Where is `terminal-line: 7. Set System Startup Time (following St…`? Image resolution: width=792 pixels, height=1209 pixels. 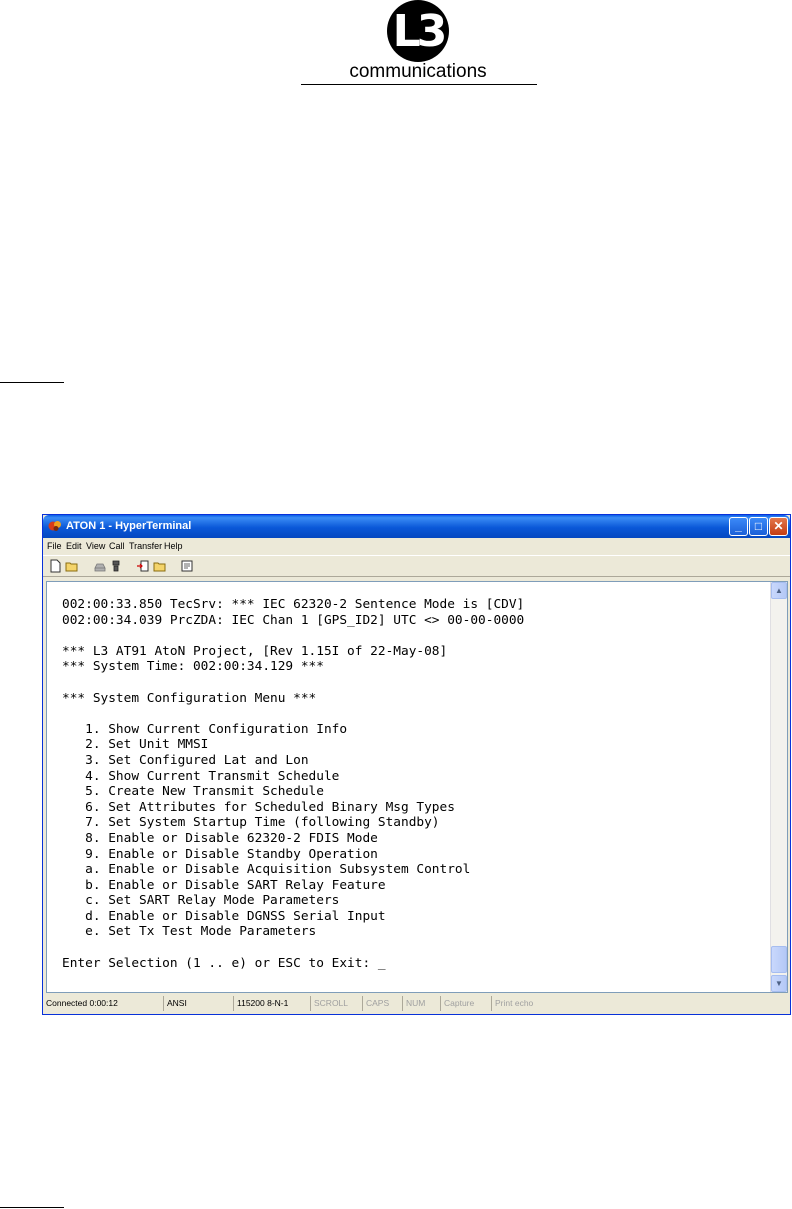 terminal-line: 7. Set System Startup Time (following St… is located at coordinates (251, 823).